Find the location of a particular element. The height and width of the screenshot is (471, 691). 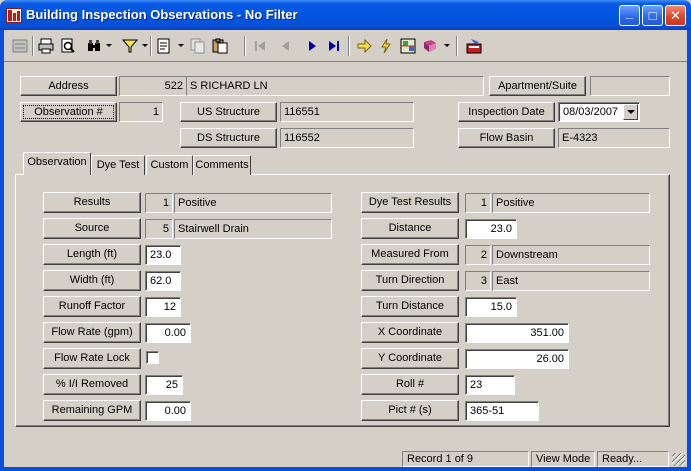

distance-button: Distance is located at coordinates (410, 228).